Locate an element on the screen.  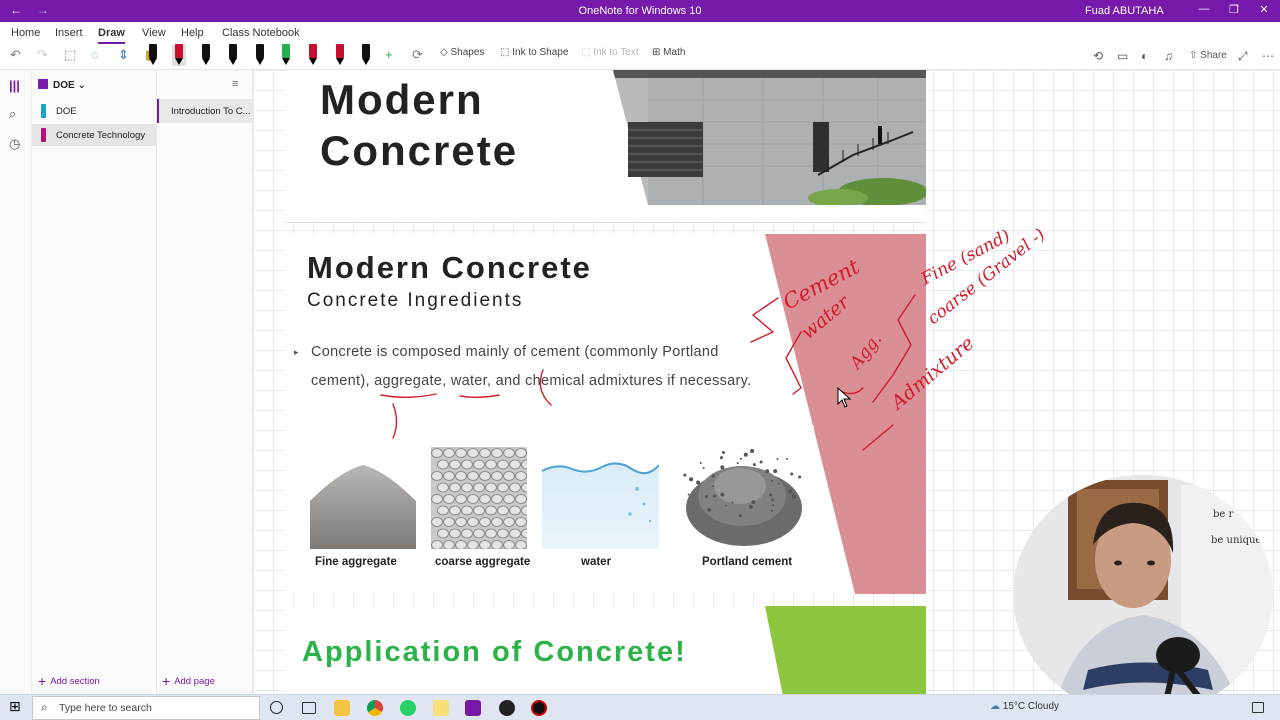
recorder-icon is located at coordinates (539, 708).